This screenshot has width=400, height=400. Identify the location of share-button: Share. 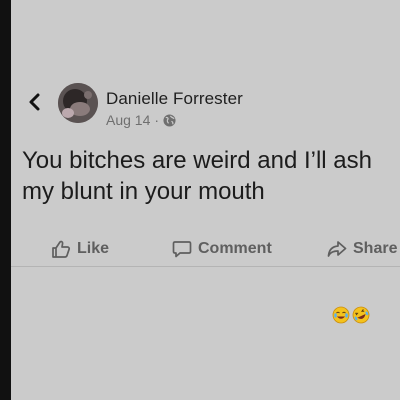
(362, 249).